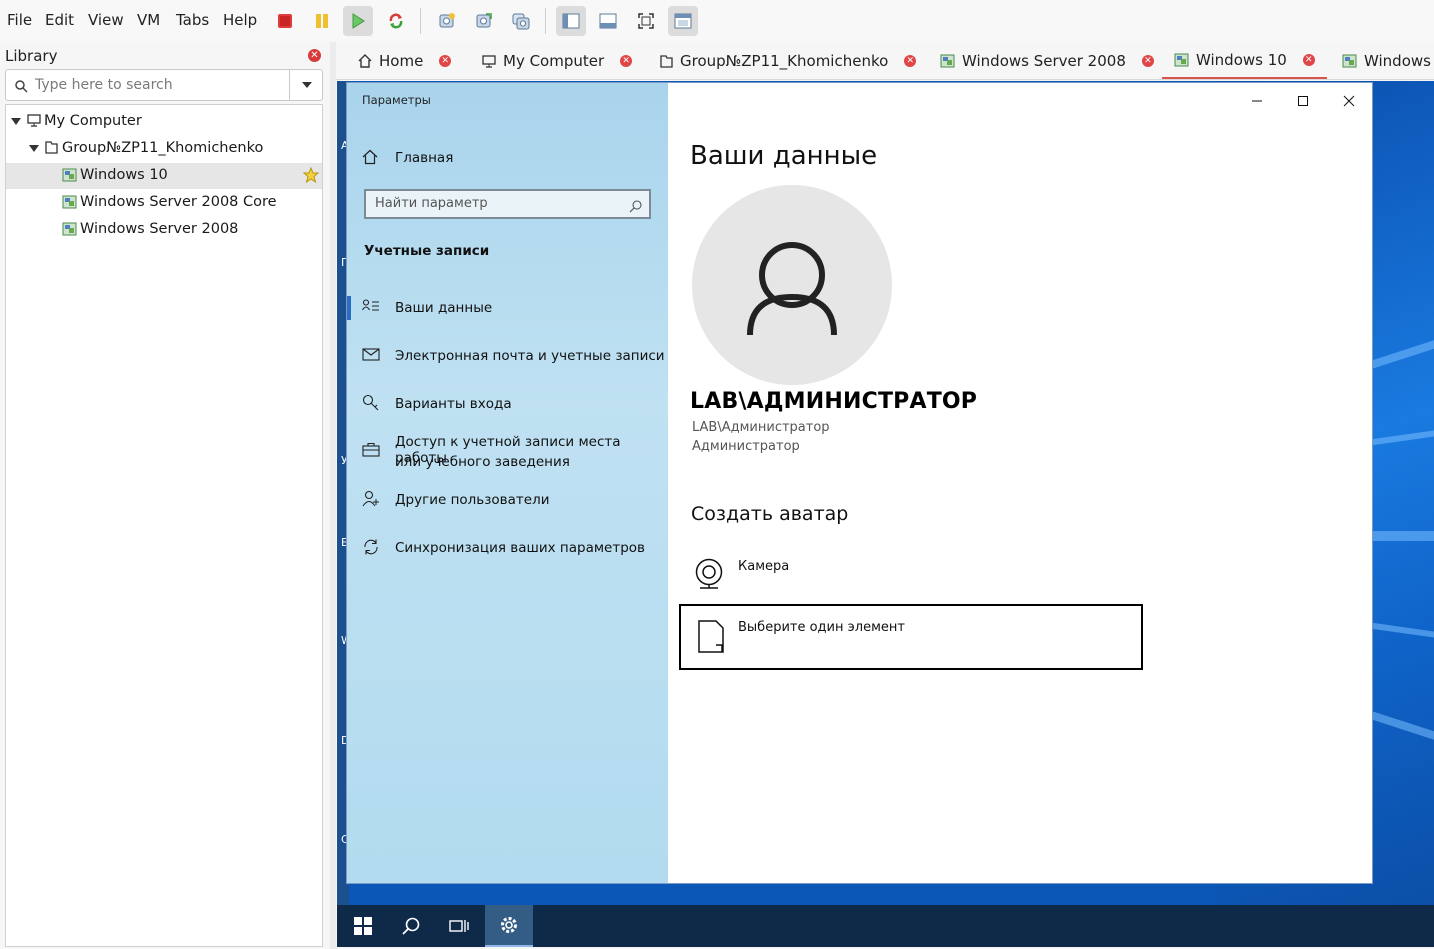 The image size is (1434, 949). What do you see at coordinates (821, 627) in the screenshot?
I see `choose-file-label: Выберите один элемент` at bounding box center [821, 627].